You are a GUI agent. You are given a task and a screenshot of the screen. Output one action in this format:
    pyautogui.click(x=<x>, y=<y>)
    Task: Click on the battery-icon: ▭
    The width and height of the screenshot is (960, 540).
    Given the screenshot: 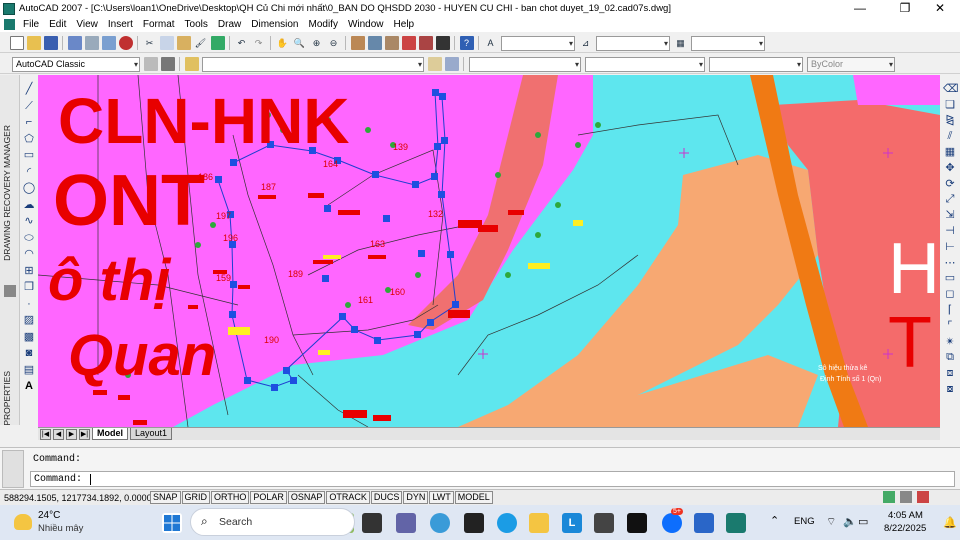 What is the action you would take?
    pyautogui.click(x=863, y=521)
    